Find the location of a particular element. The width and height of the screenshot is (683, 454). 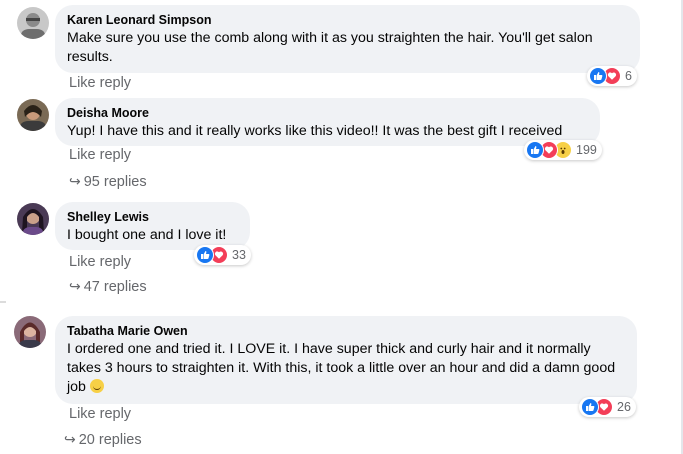

reaction-count: 199 is located at coordinates (586, 150).